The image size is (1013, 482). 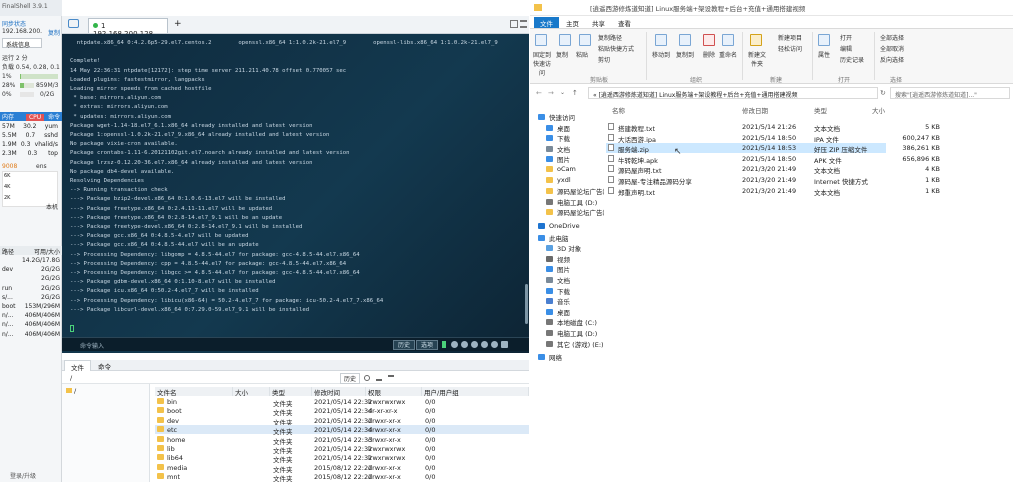 I want to click on proc-cpu-header: CPU, so click(x=35, y=117).